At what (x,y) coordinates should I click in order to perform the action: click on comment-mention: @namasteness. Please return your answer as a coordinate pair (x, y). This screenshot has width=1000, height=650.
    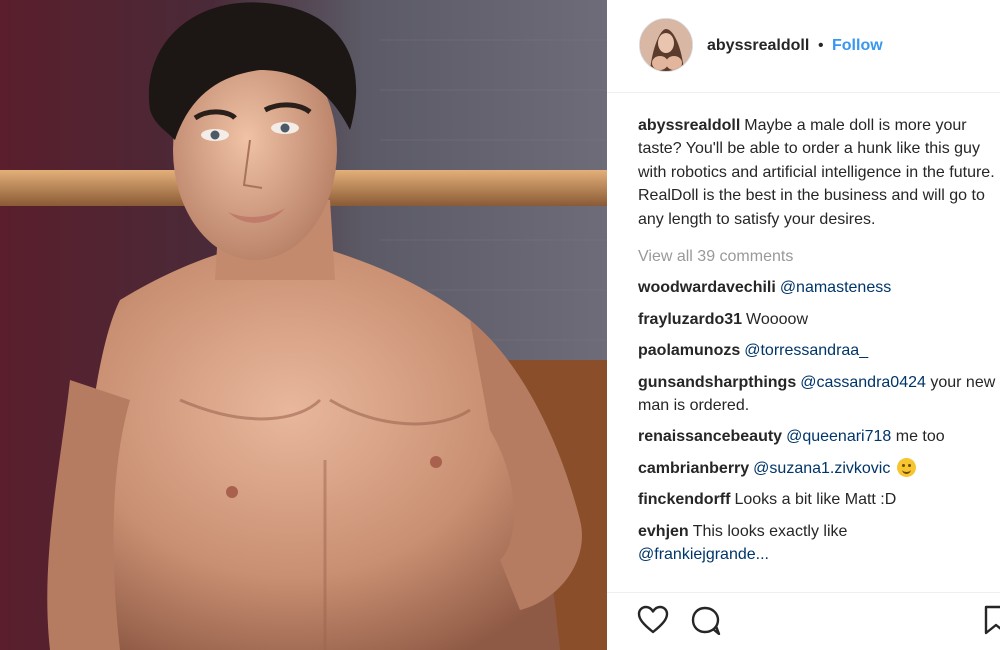
    Looking at the image, I should click on (835, 287).